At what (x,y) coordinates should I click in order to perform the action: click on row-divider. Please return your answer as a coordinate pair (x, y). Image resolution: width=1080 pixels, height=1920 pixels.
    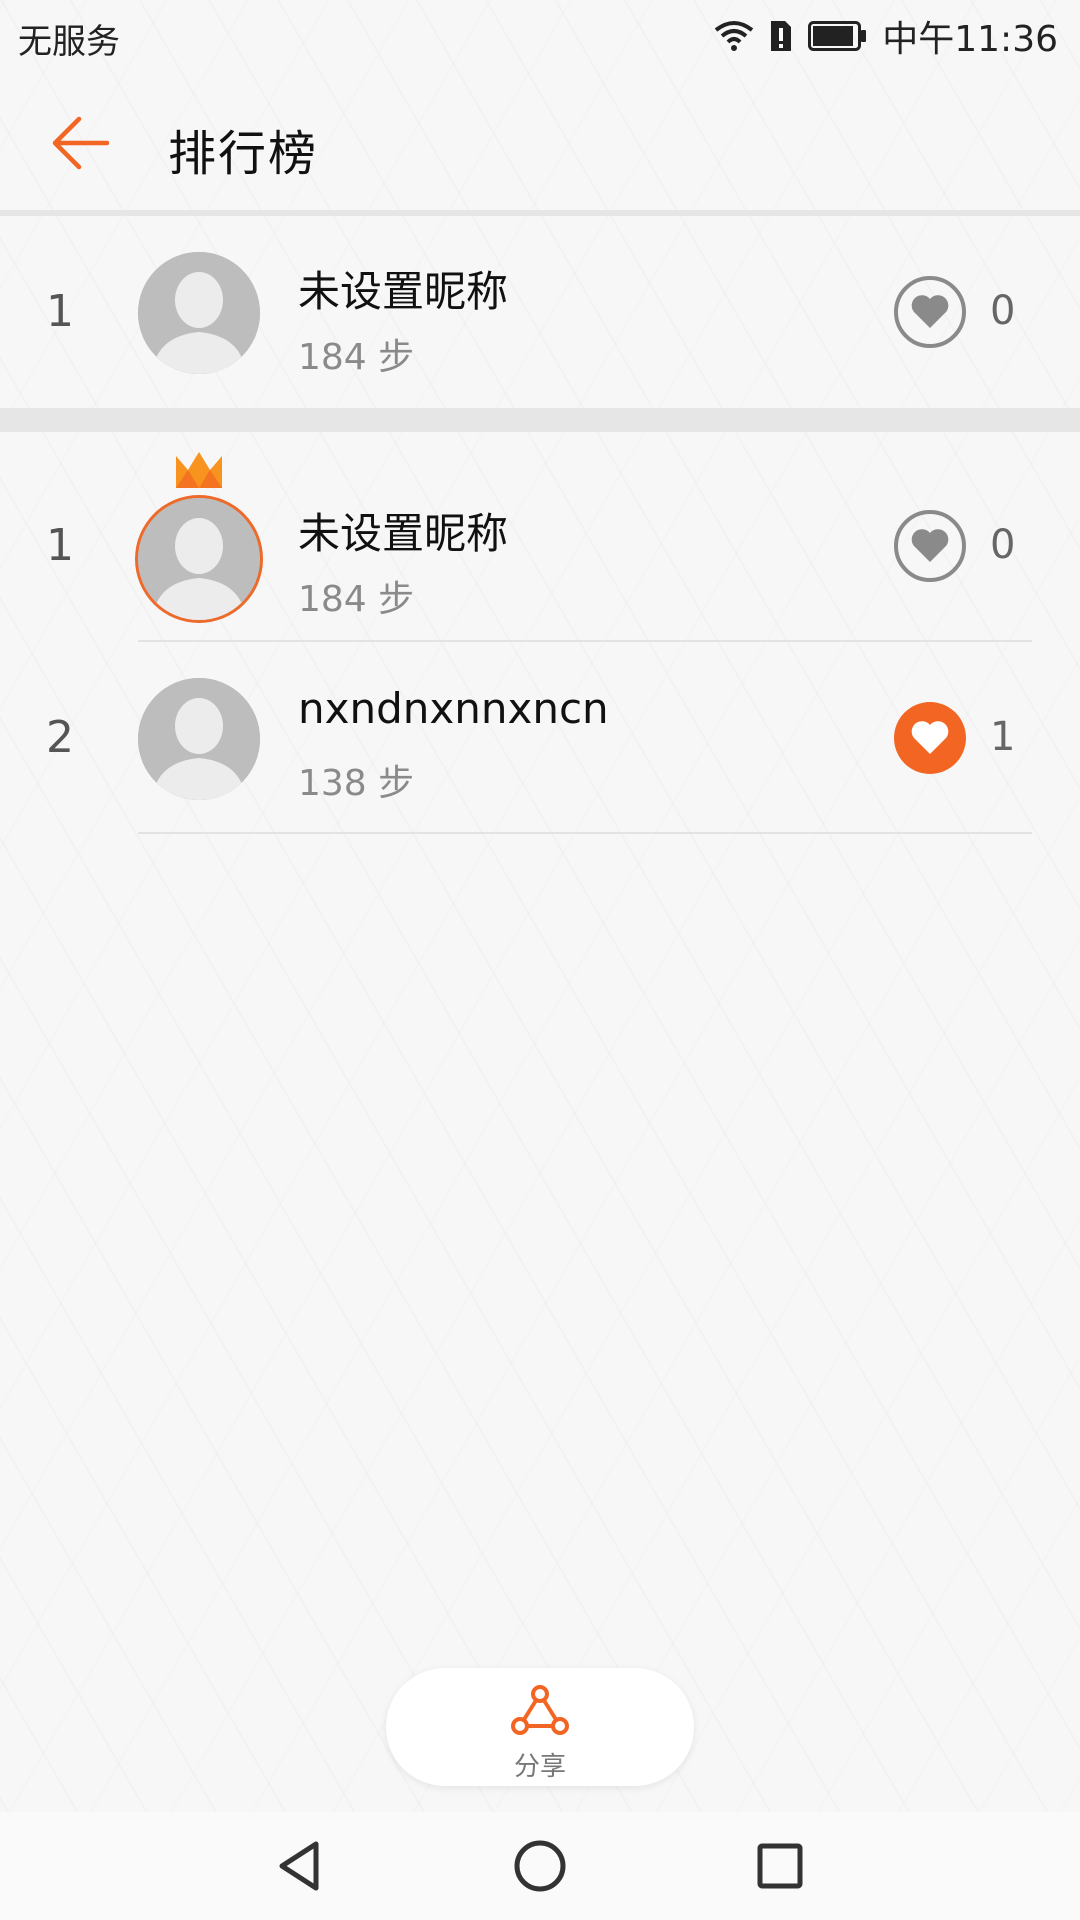
    Looking at the image, I should click on (585, 833).